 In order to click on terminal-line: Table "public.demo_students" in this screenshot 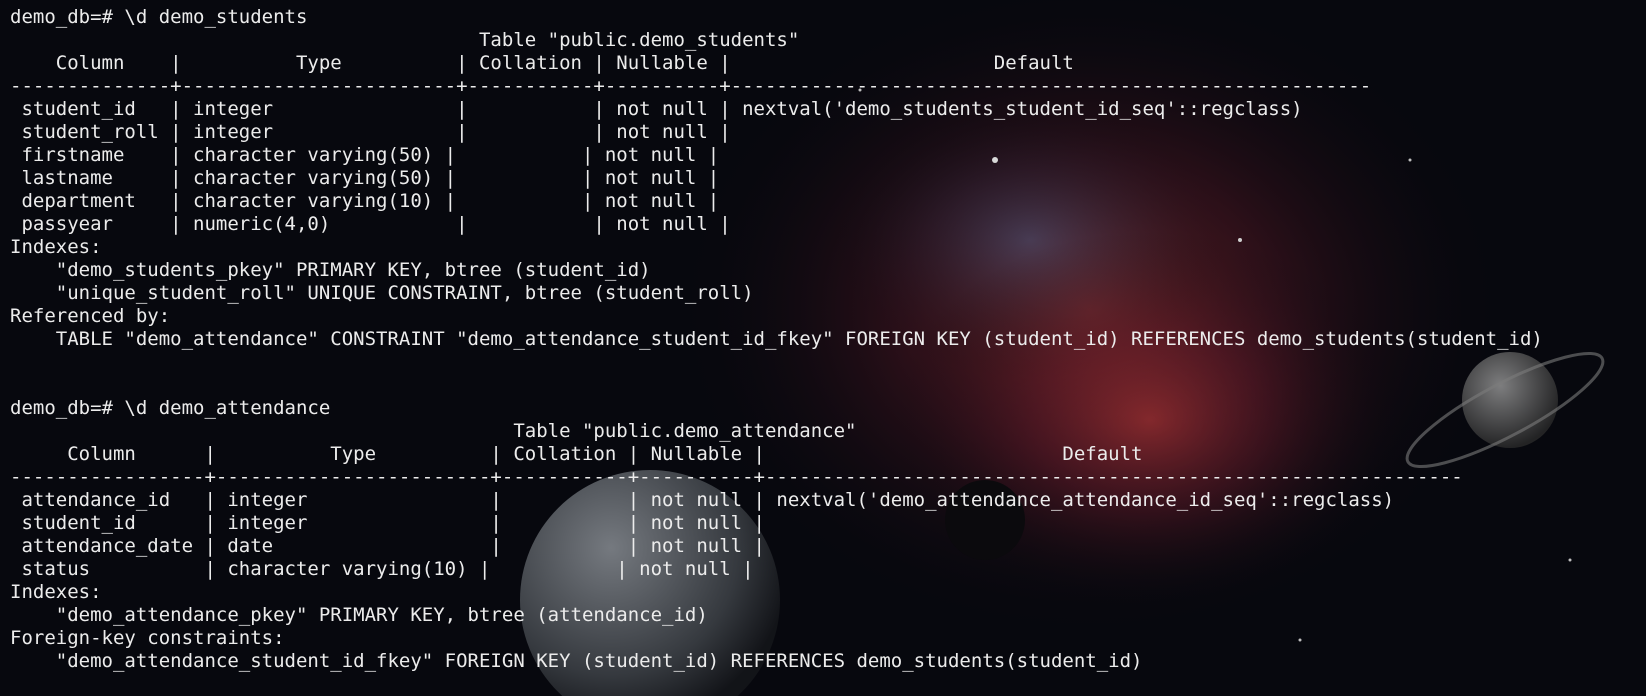, I will do `click(405, 40)`.